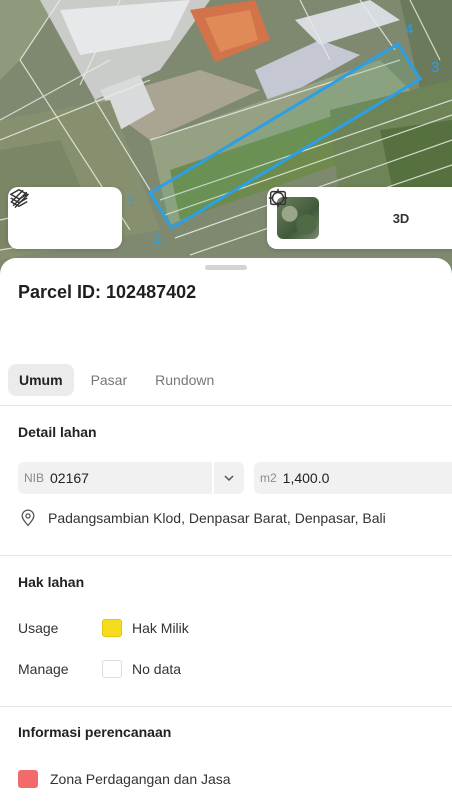  What do you see at coordinates (112, 669) in the screenshot?
I see `manage-color-swatch` at bounding box center [112, 669].